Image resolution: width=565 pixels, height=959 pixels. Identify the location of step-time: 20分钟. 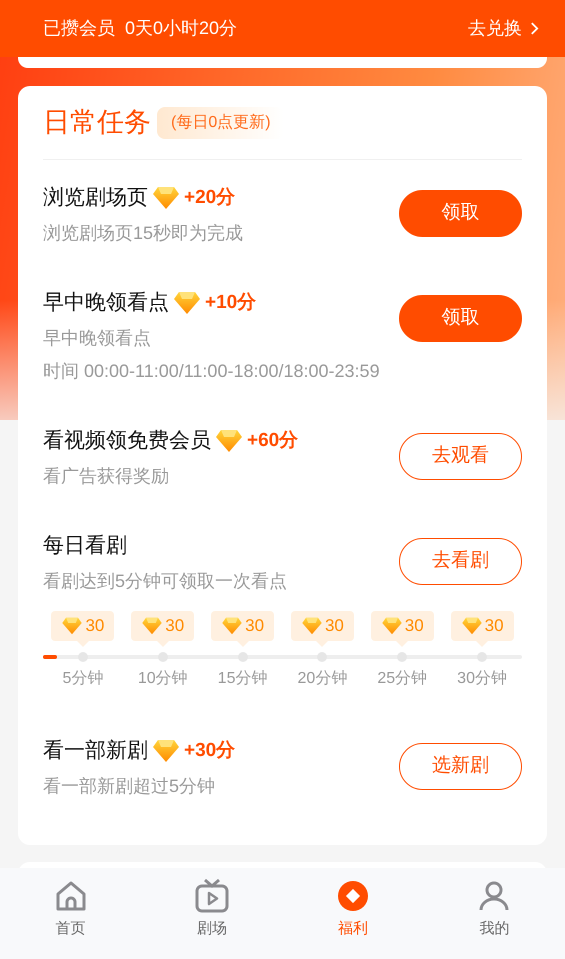
(323, 679).